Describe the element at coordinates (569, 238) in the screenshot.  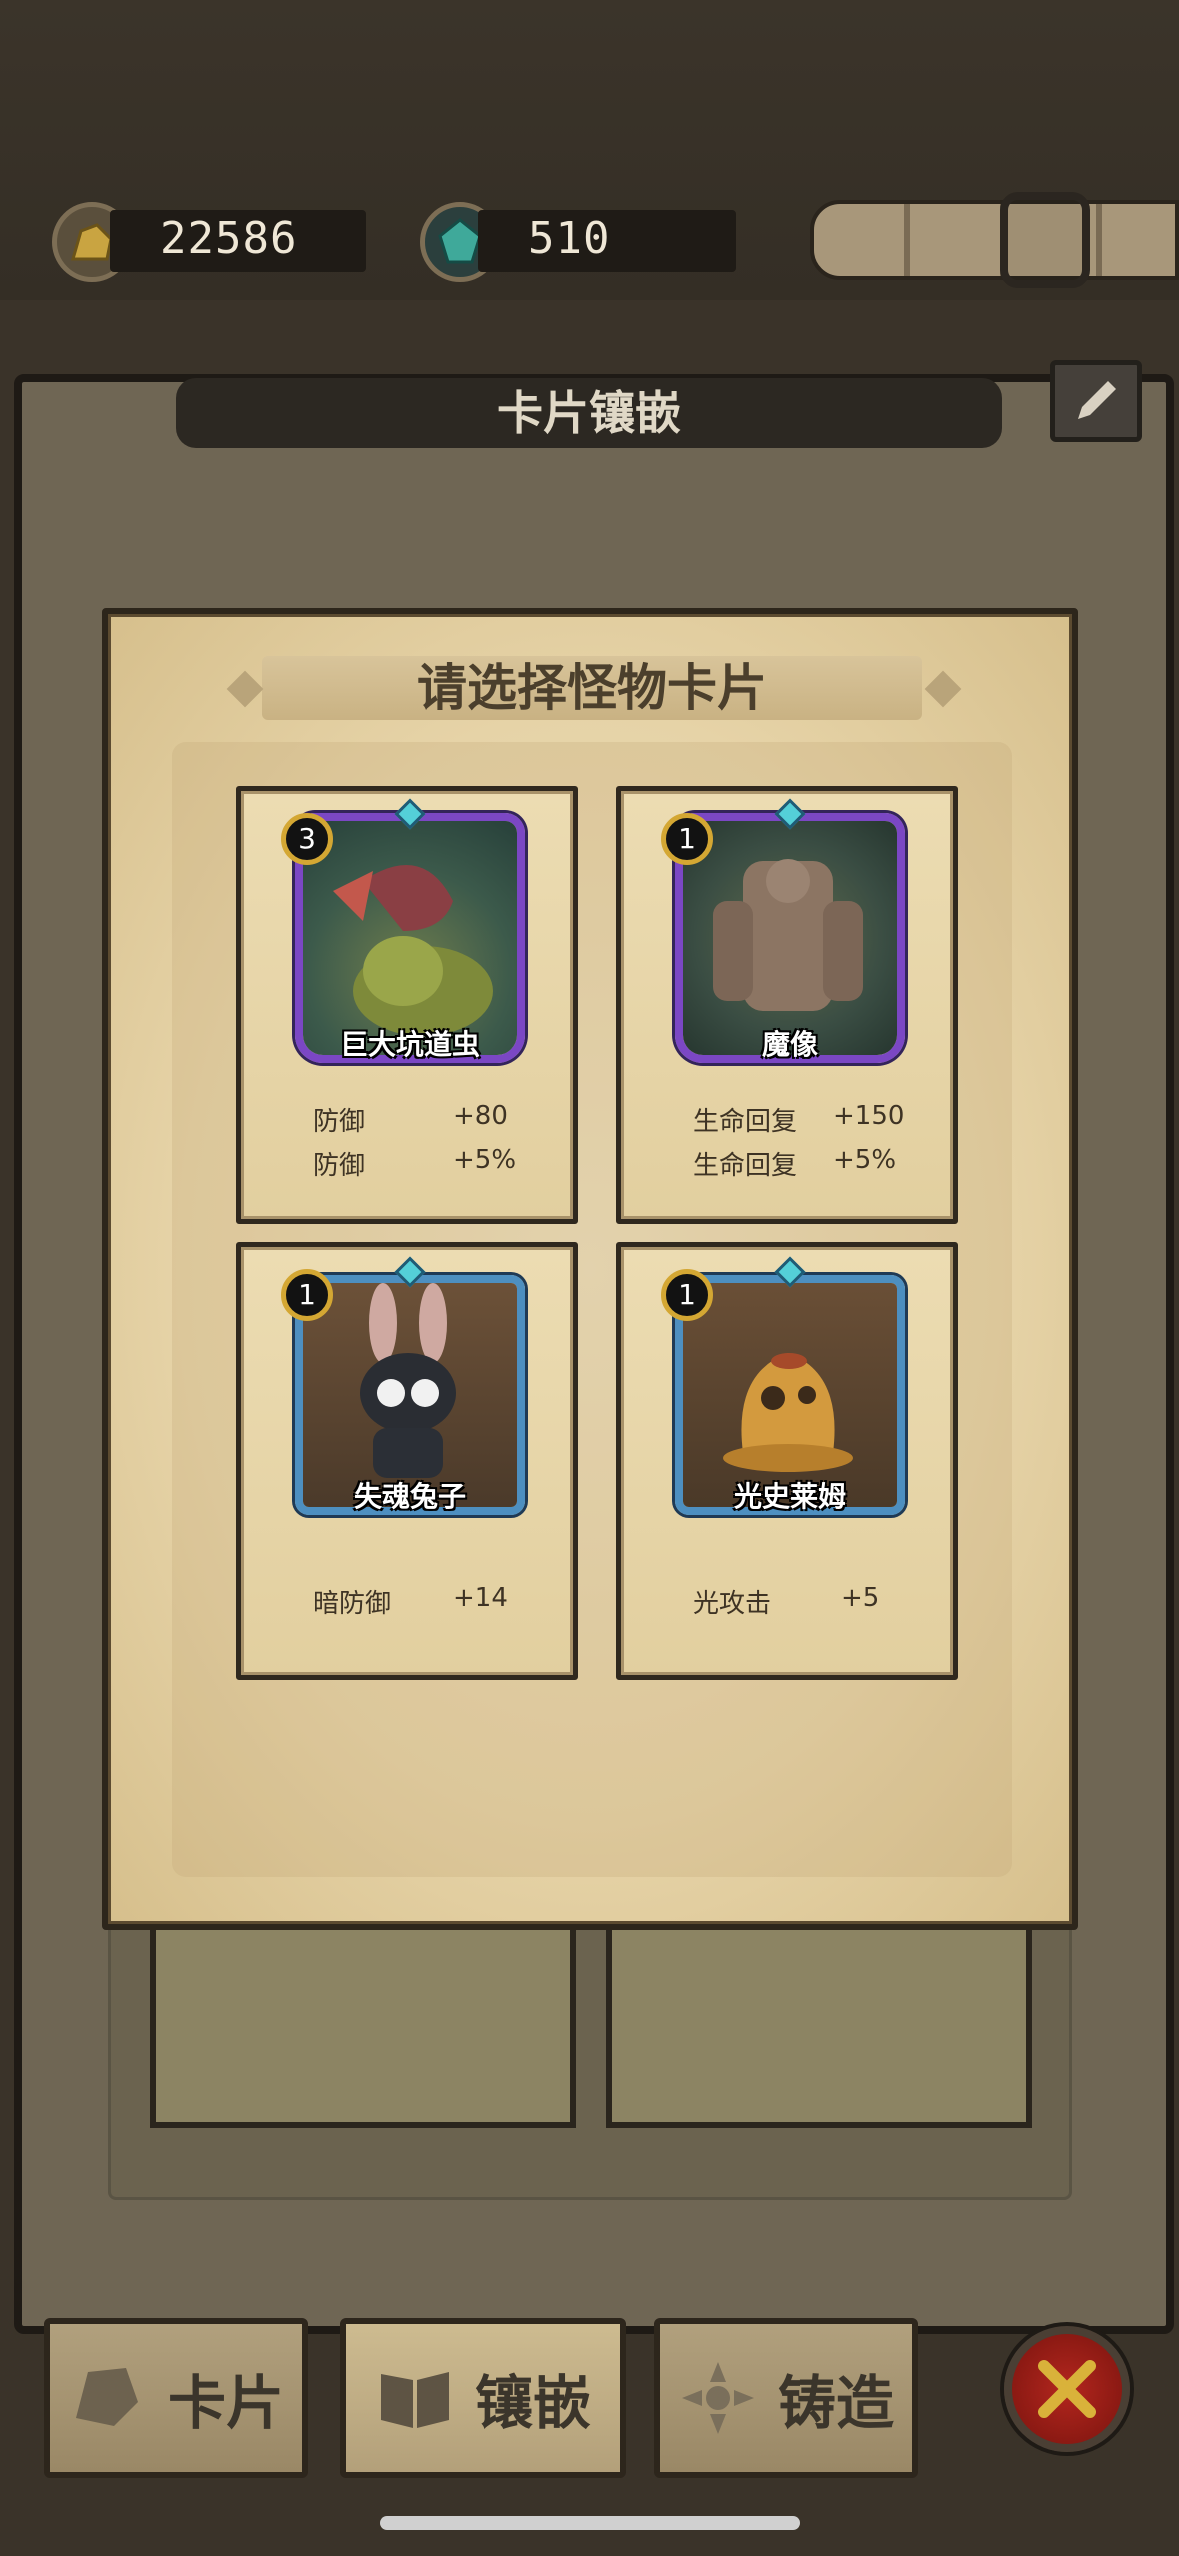
I see `gem-amount: 510` at that location.